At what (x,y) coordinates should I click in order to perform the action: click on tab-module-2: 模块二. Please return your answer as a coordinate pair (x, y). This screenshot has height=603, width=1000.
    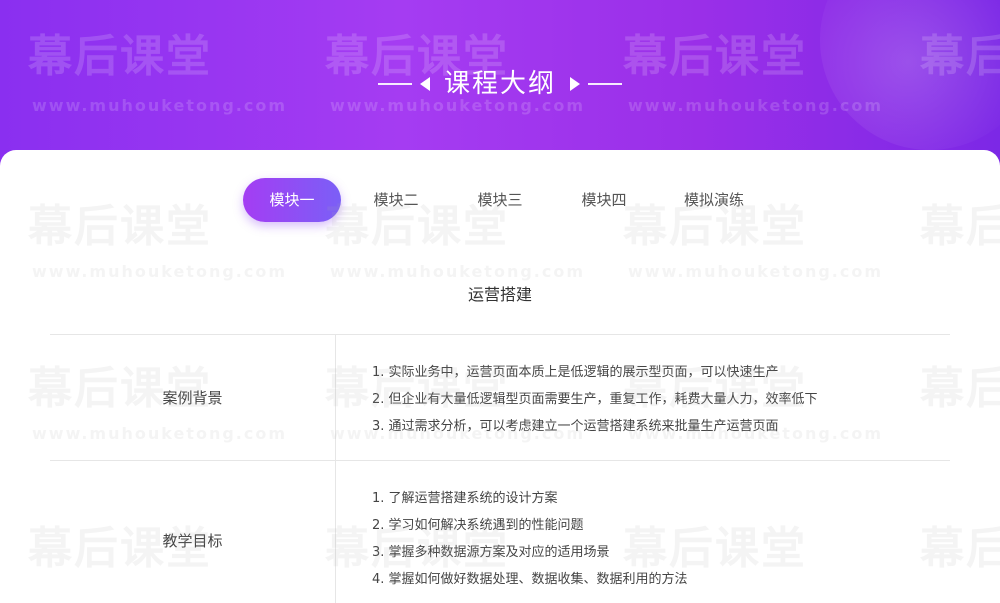
    Looking at the image, I should click on (396, 200).